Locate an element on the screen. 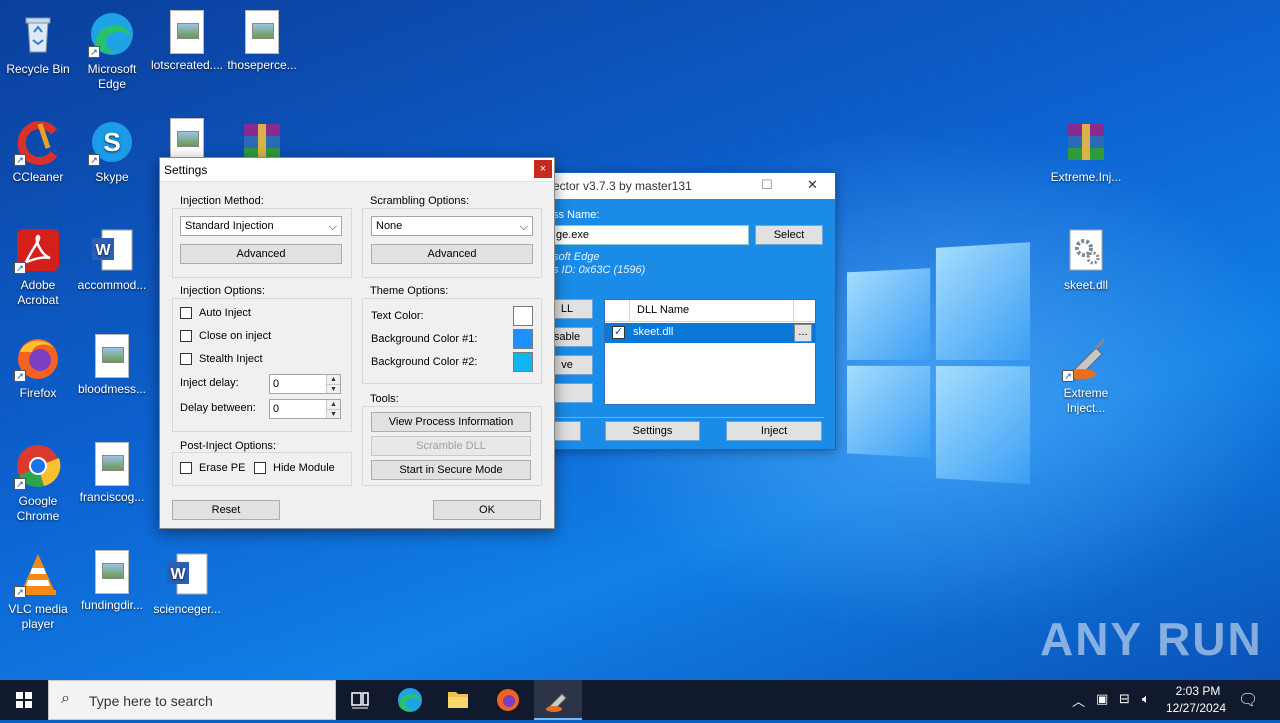 This screenshot has width=1280, height=723. ok-button: OK is located at coordinates (487, 510).